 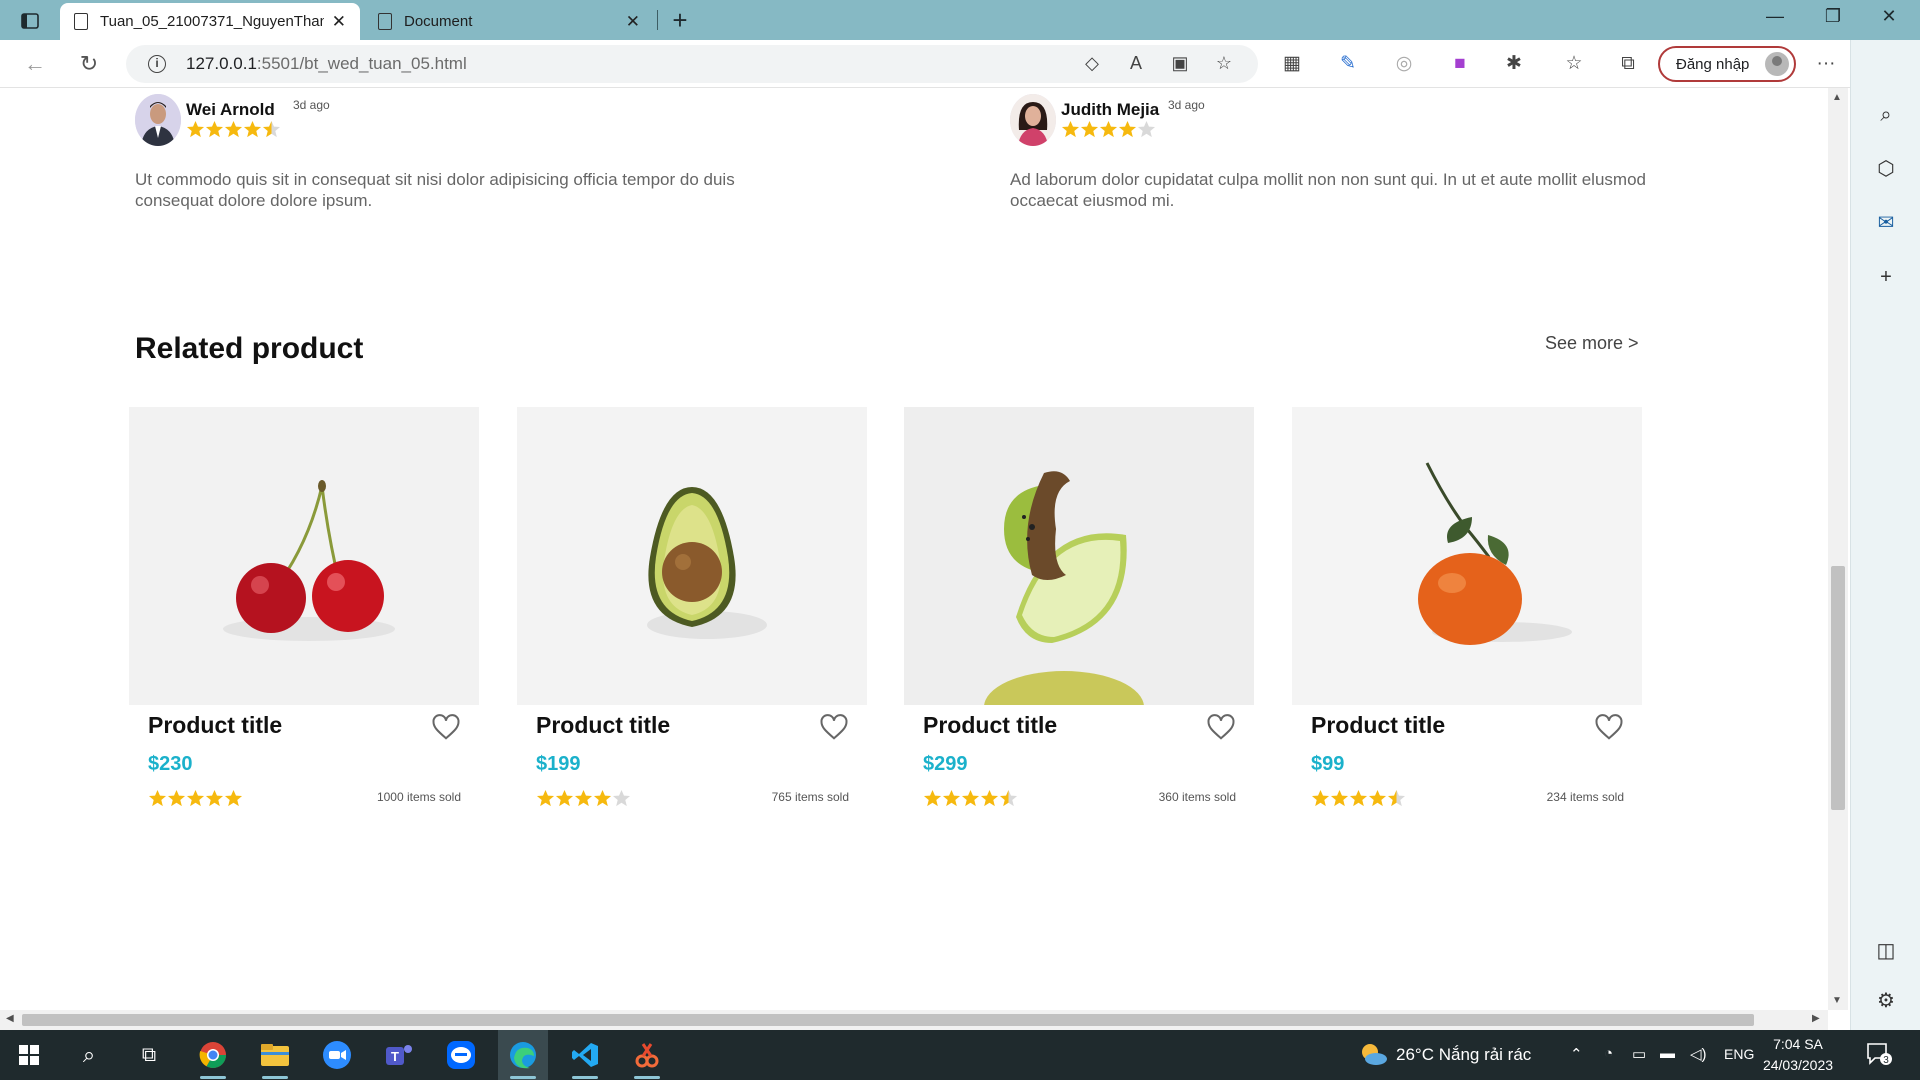 What do you see at coordinates (1775, 16) in the screenshot?
I see `minimize-button: —` at bounding box center [1775, 16].